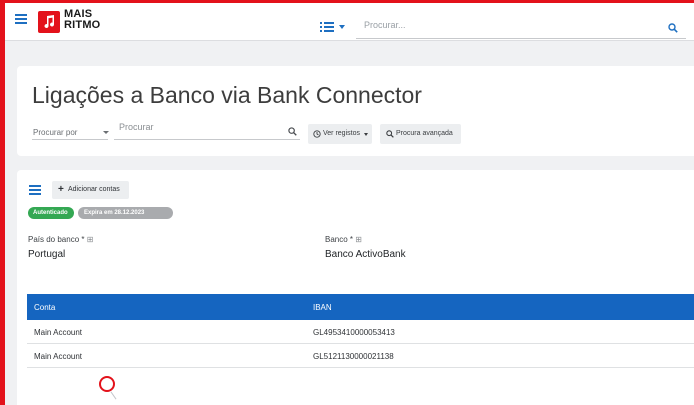 The height and width of the screenshot is (405, 694). I want to click on global-search, so click(521, 28).